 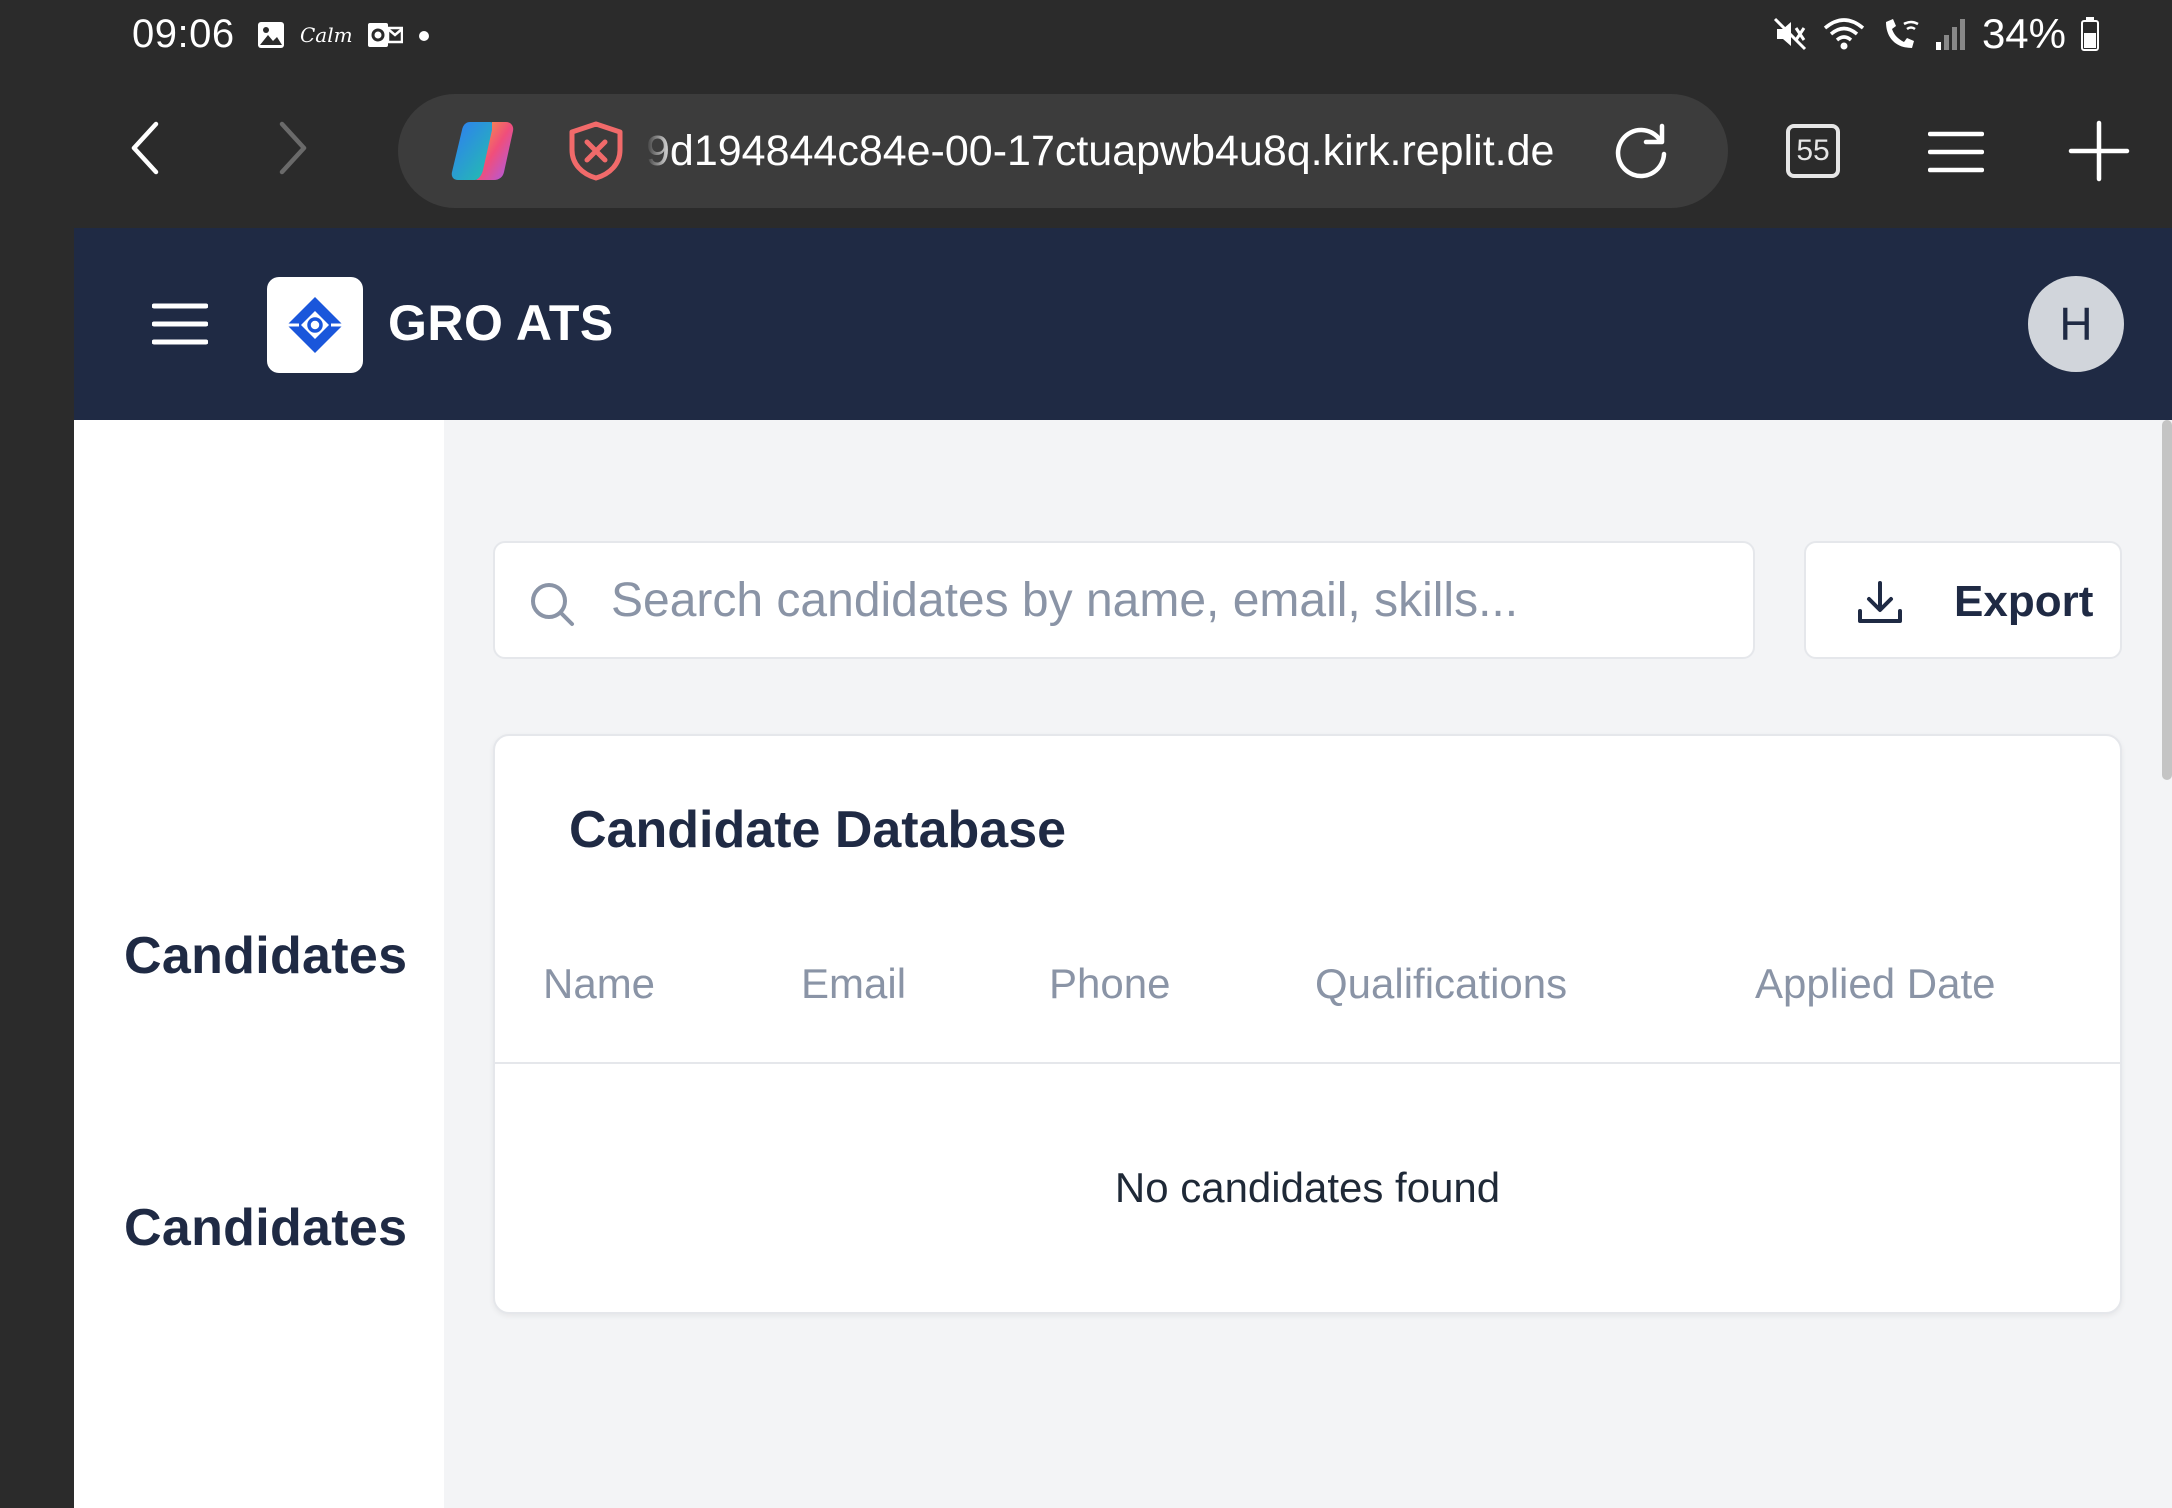 I want to click on download-icon, so click(x=1880, y=602).